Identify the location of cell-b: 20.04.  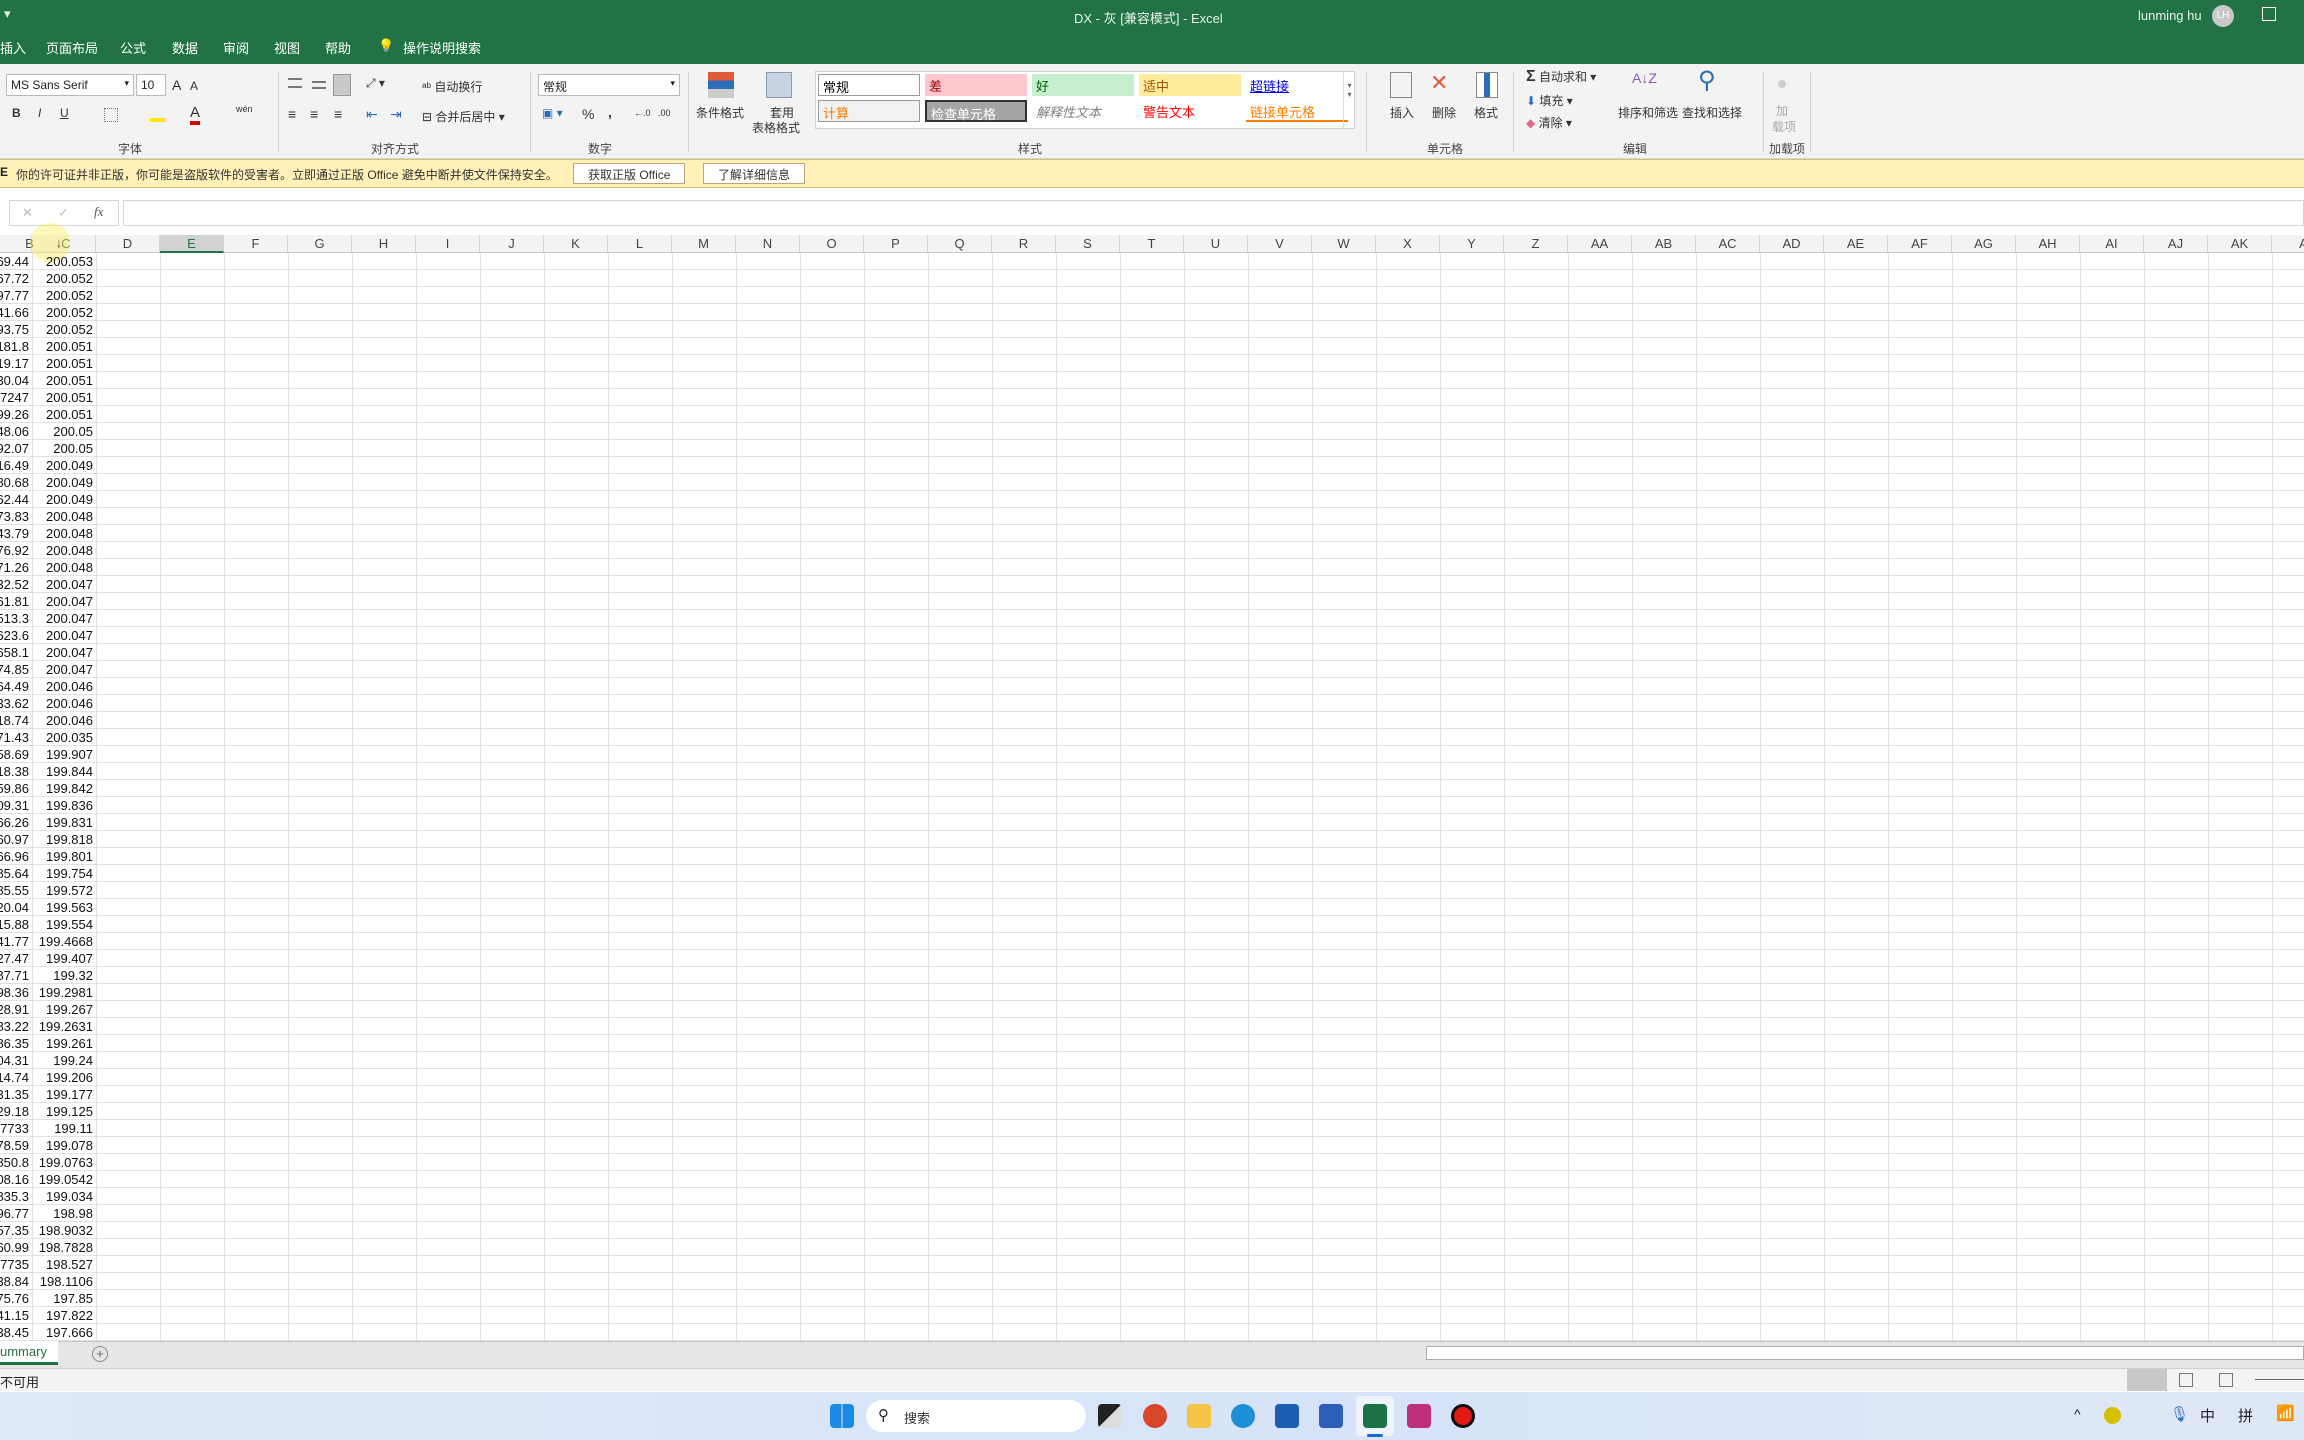
(16, 907).